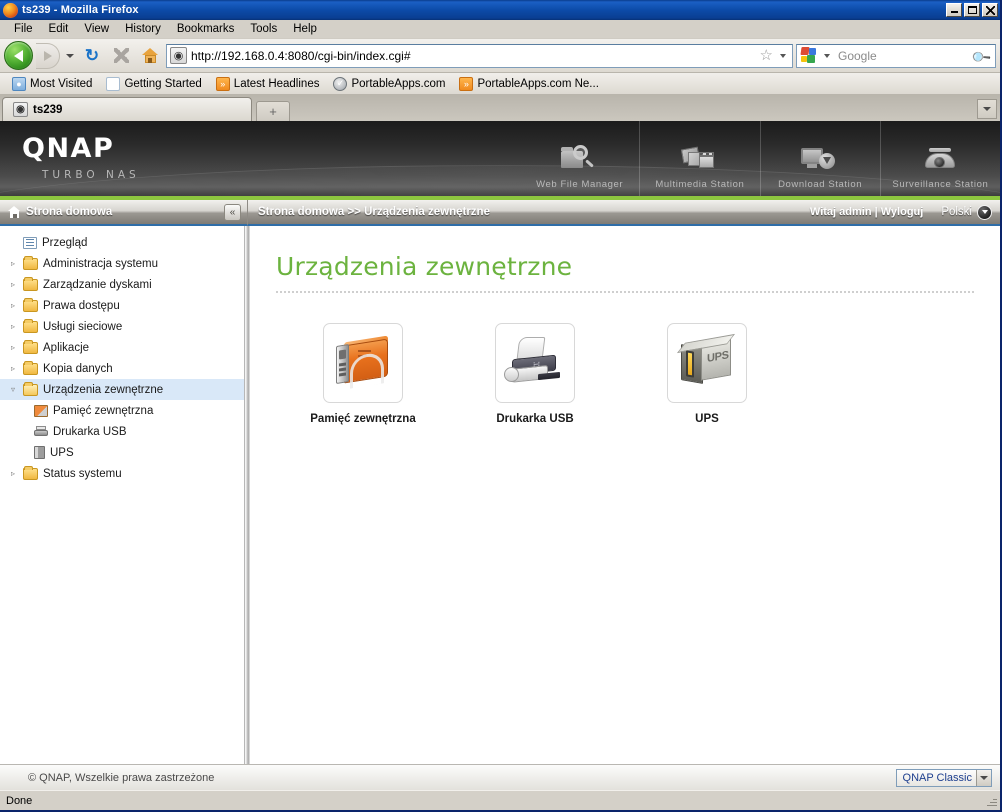 The width and height of the screenshot is (1002, 812). Describe the element at coordinates (363, 363) in the screenshot. I see `device-tile` at that location.